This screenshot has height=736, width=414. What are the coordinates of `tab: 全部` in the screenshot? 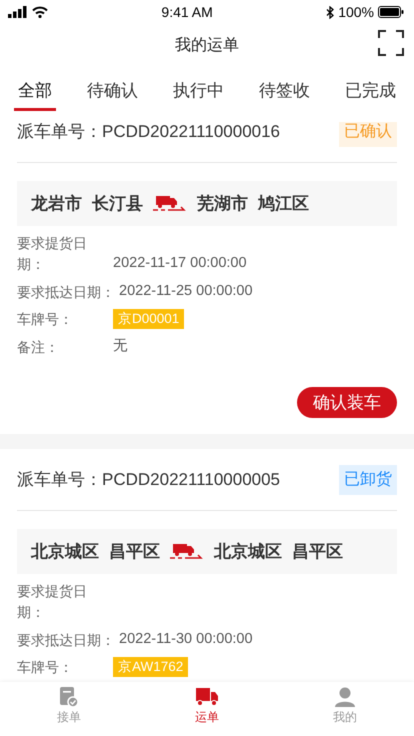 It's located at (35, 96).